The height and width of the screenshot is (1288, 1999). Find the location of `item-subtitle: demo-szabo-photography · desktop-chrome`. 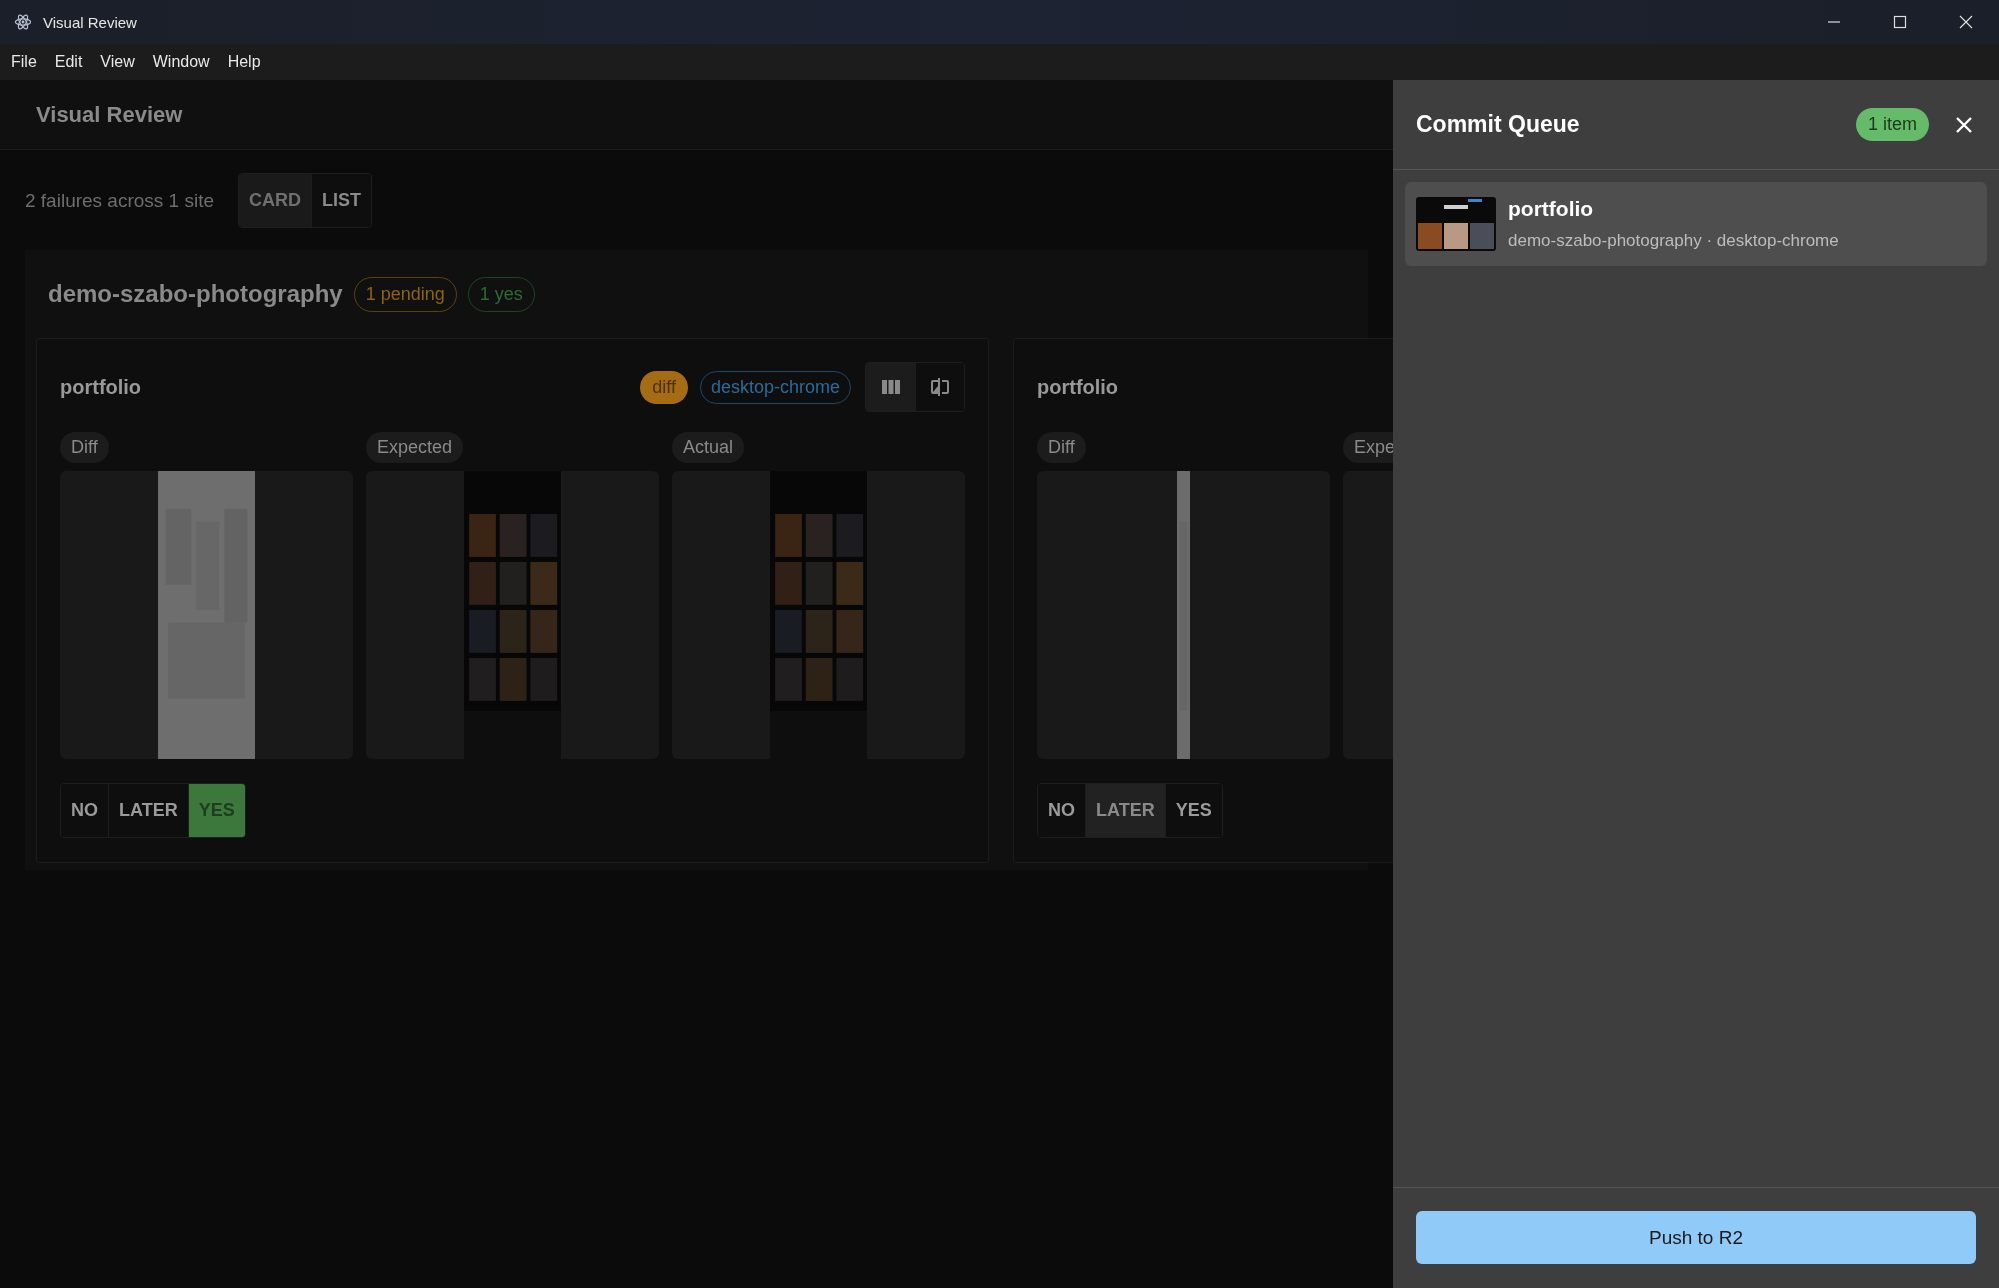

item-subtitle: demo-szabo-photography · desktop-chrome is located at coordinates (1673, 241).